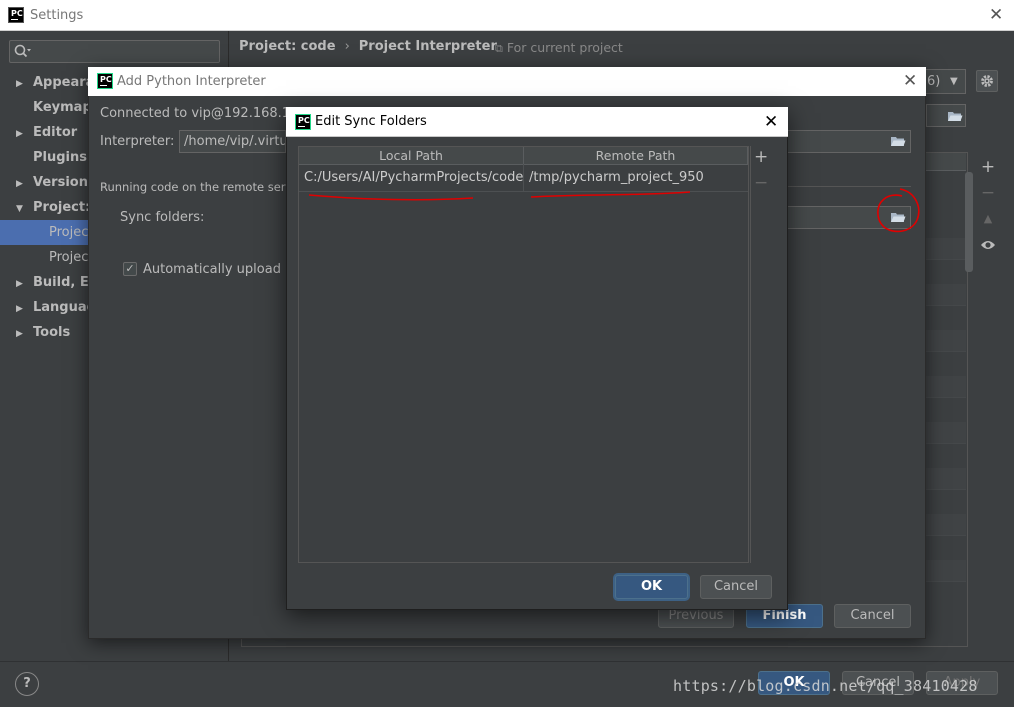 This screenshot has width=1014, height=707. I want to click on annotation-circle, so click(898, 210).